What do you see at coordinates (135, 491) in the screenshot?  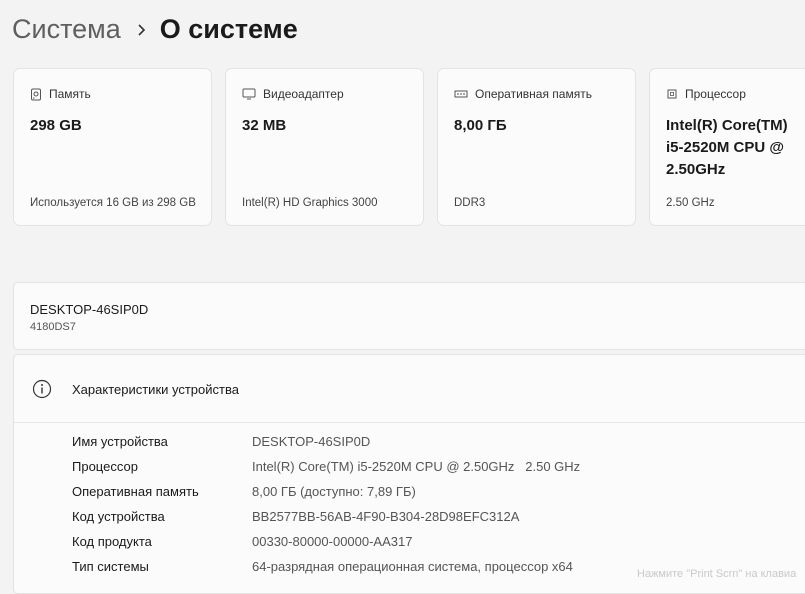 I see `spec-label: Оперативная память` at bounding box center [135, 491].